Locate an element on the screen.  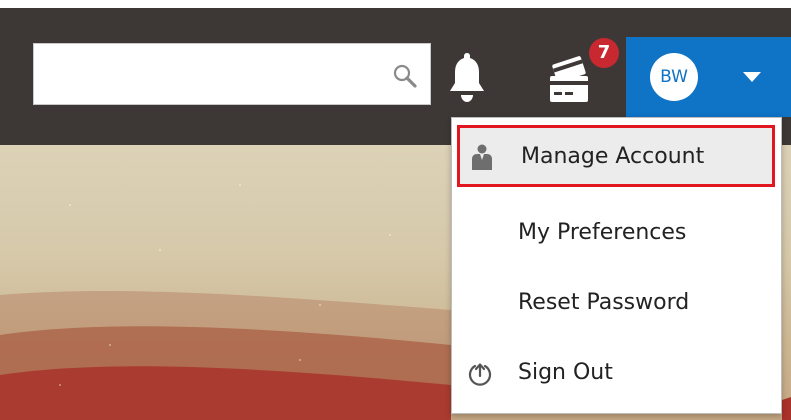
search-icon is located at coordinates (405, 76).